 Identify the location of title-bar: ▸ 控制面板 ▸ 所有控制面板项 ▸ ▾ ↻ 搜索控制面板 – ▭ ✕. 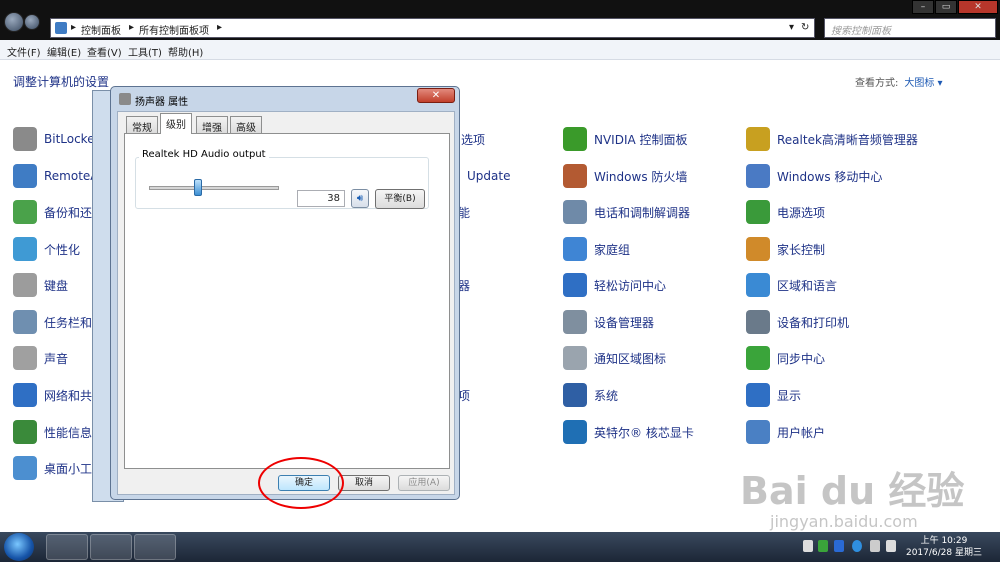
(500, 20).